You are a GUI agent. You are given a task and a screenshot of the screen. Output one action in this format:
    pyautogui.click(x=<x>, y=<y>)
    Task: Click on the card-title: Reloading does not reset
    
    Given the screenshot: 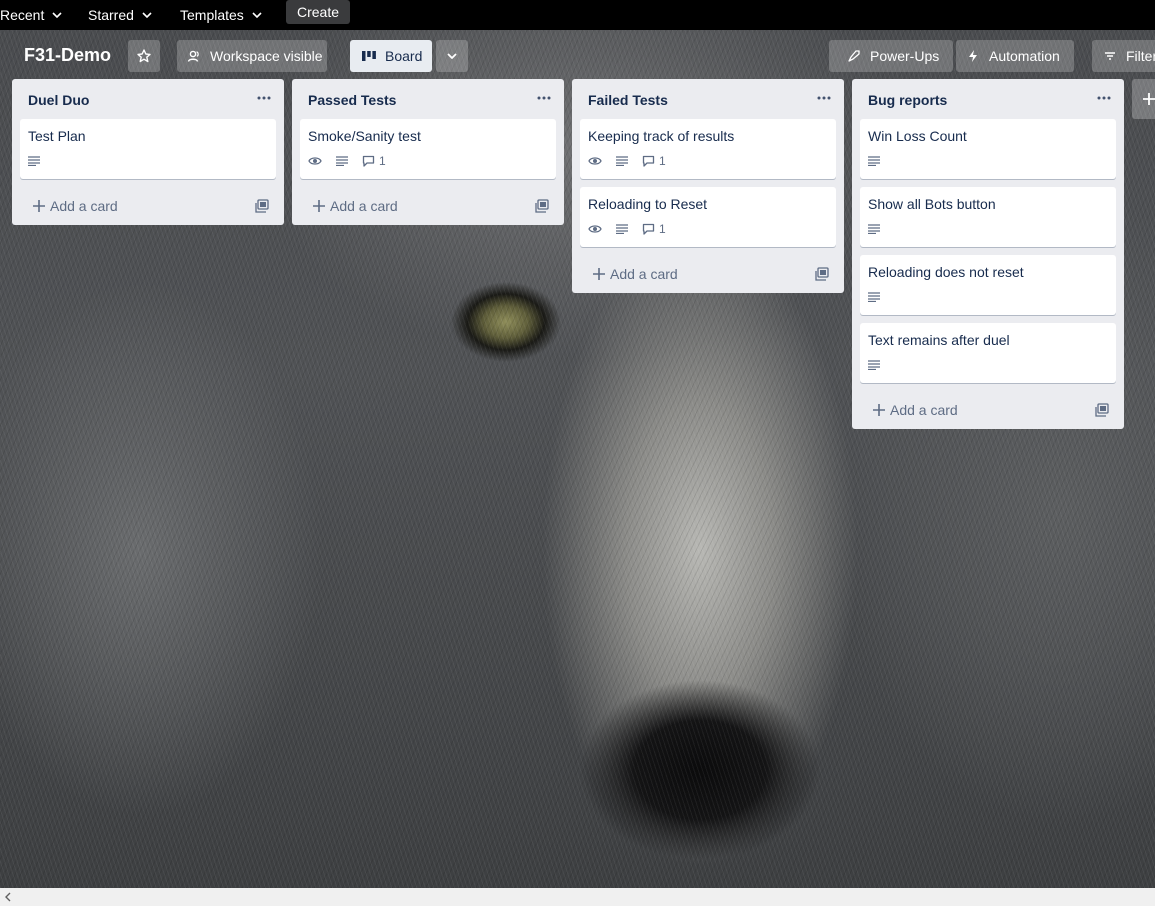 What is the action you would take?
    pyautogui.click(x=946, y=272)
    